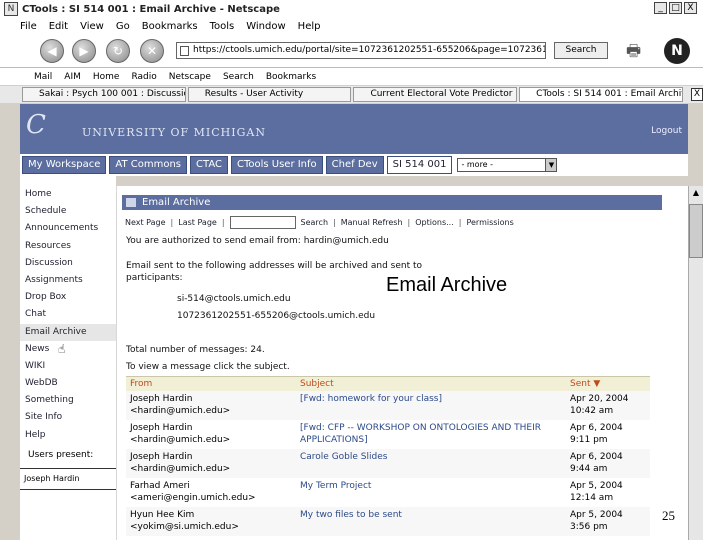  Describe the element at coordinates (43, 77) in the screenshot. I see `bookmark-mail: Mail` at that location.